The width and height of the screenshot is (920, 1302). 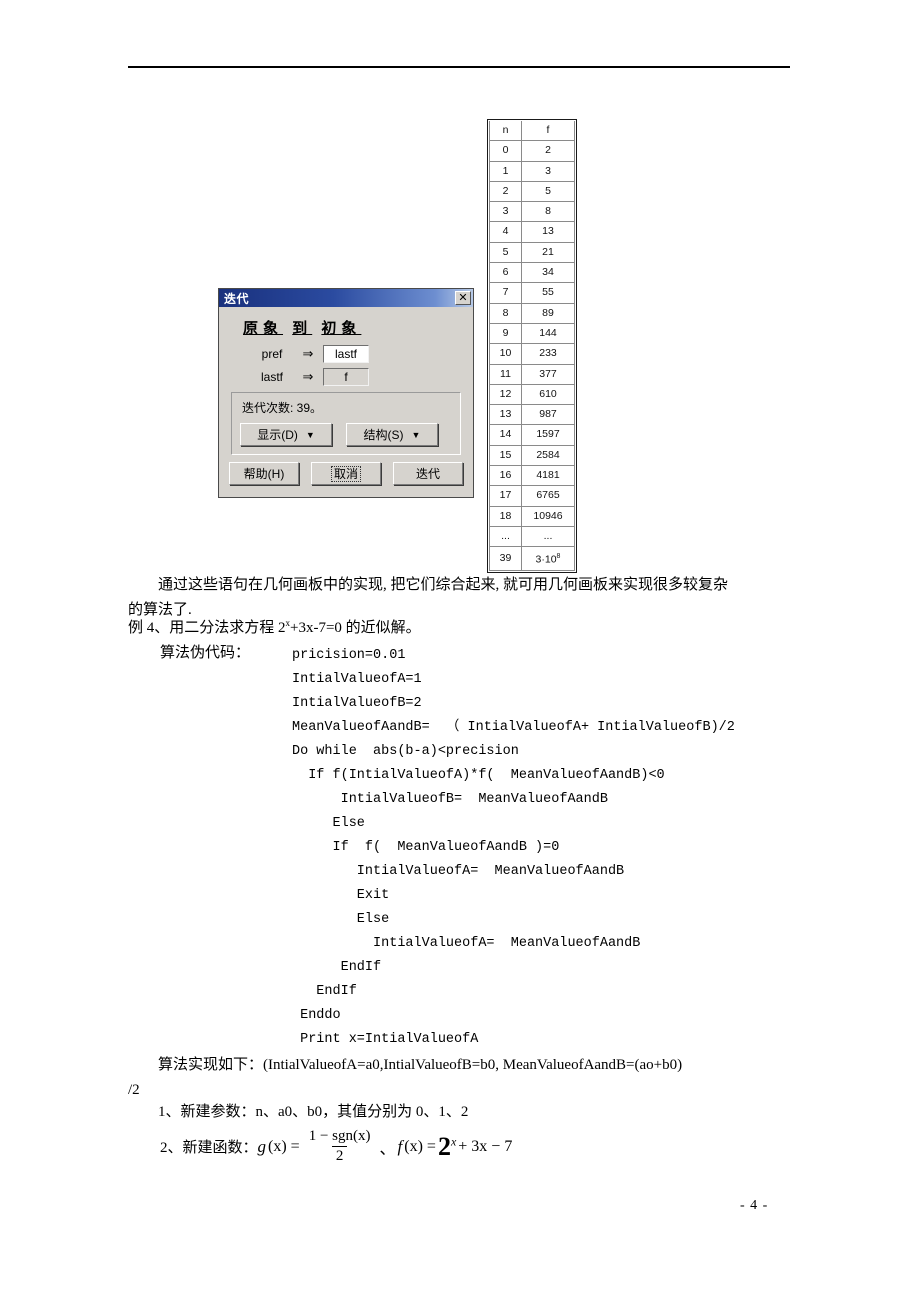 I want to click on cell-f: 610, so click(x=548, y=394).